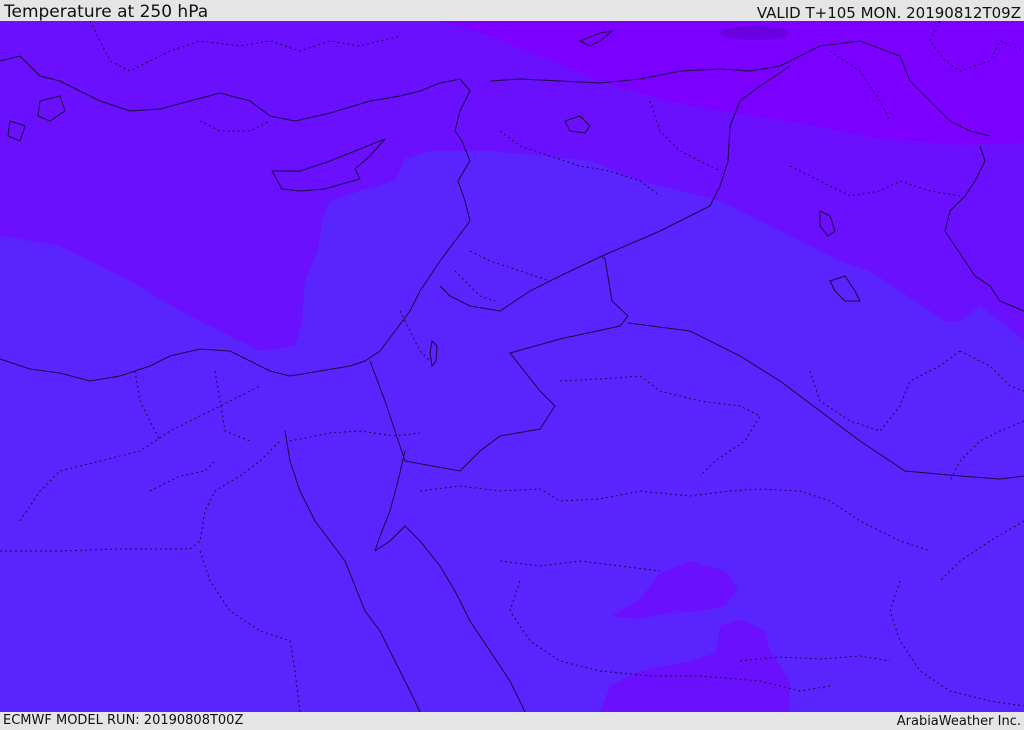  What do you see at coordinates (888, 13) in the screenshot?
I see `valid-time: VALID T+105 MON. 20190812T09Z` at bounding box center [888, 13].